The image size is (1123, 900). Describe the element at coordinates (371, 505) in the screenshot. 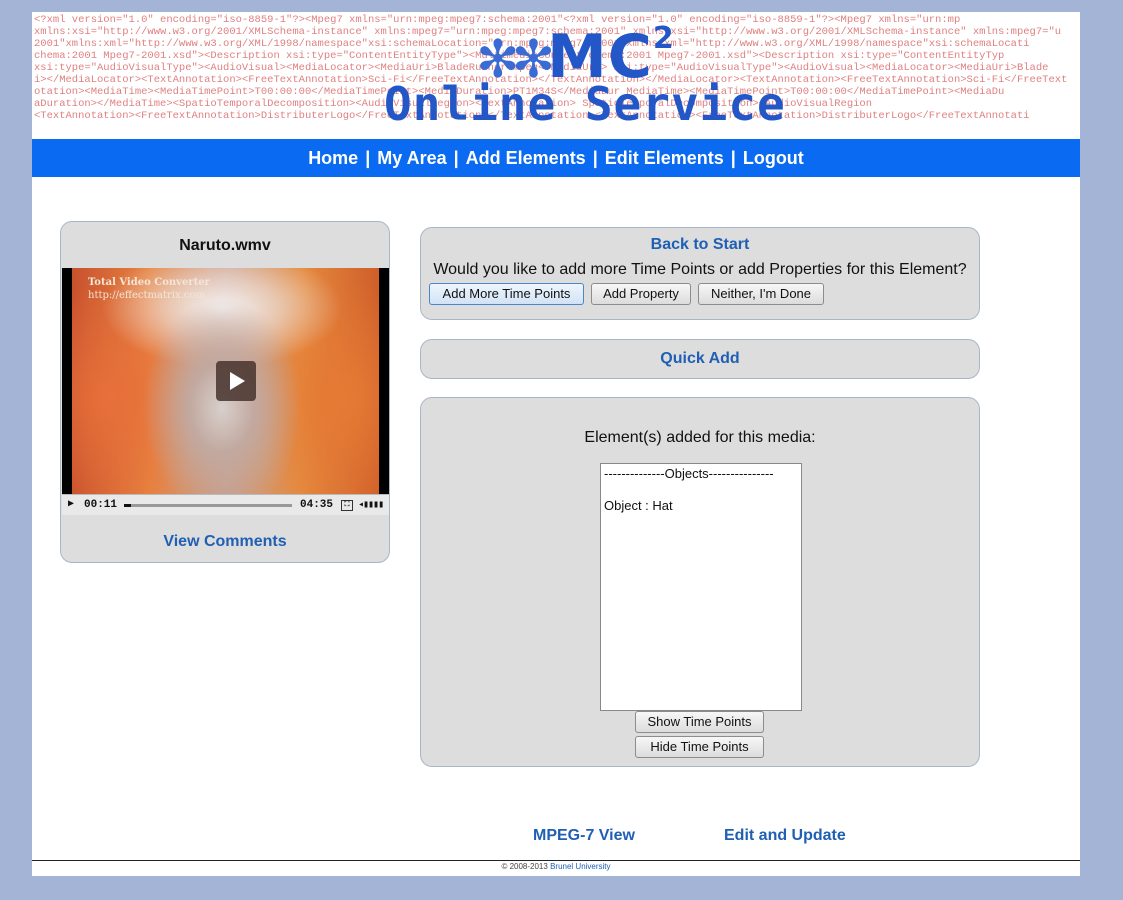

I see `volume-icon: ◂▮▮▮▮` at that location.